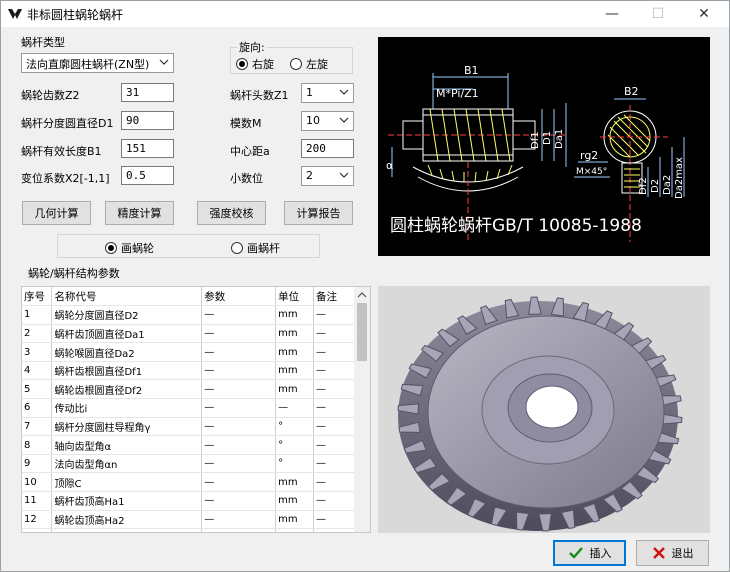  I want to click on x2-input: 0.5, so click(147, 175).